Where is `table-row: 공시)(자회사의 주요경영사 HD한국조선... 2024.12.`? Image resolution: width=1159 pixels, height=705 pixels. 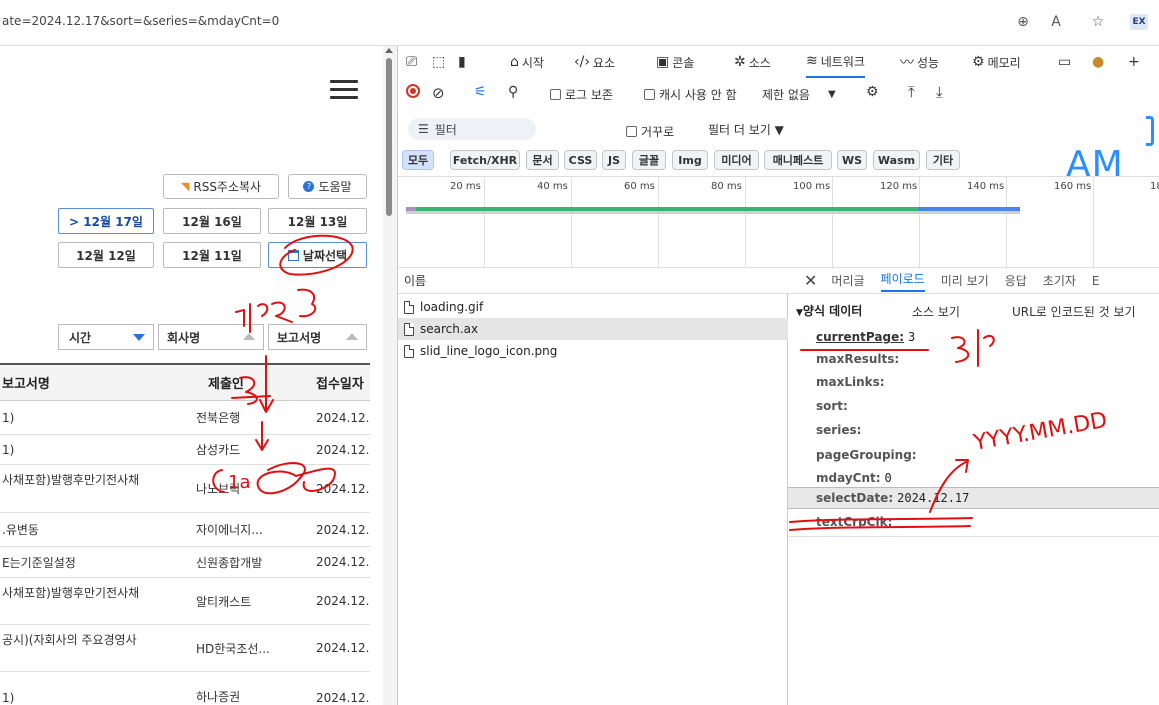 table-row: 공시)(자회사의 주요경영사 HD한국조선... 2024.12. is located at coordinates (185, 648).